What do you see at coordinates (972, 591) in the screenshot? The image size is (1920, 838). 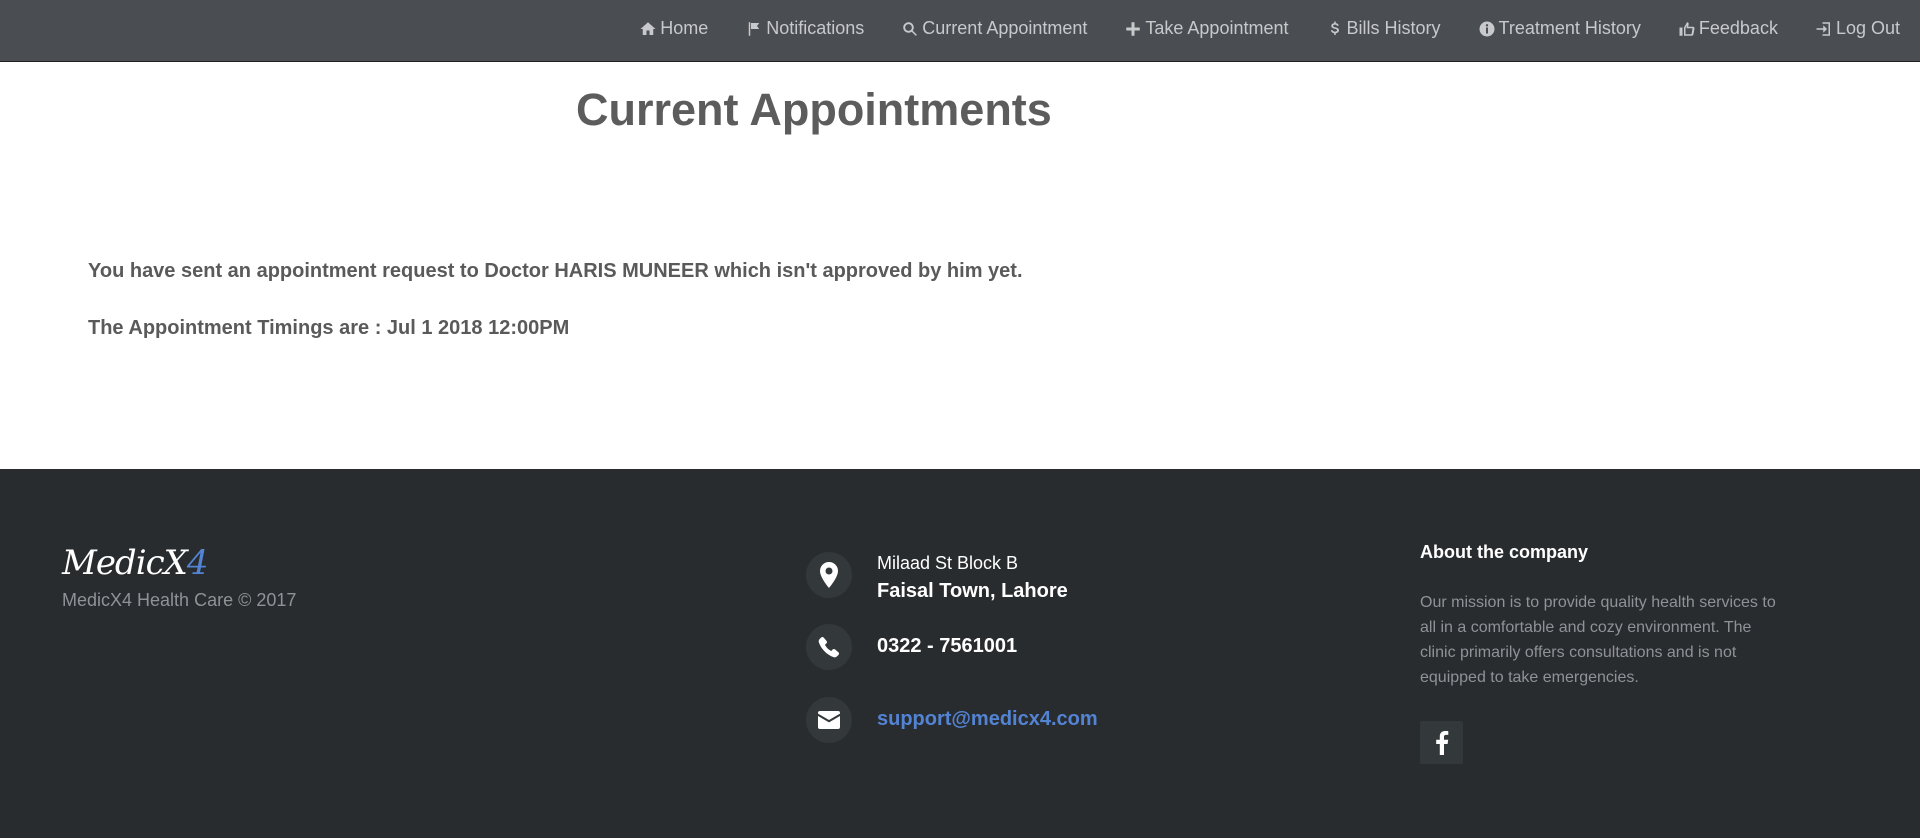 I see `address-line-2: Faisal Town, Lahore` at bounding box center [972, 591].